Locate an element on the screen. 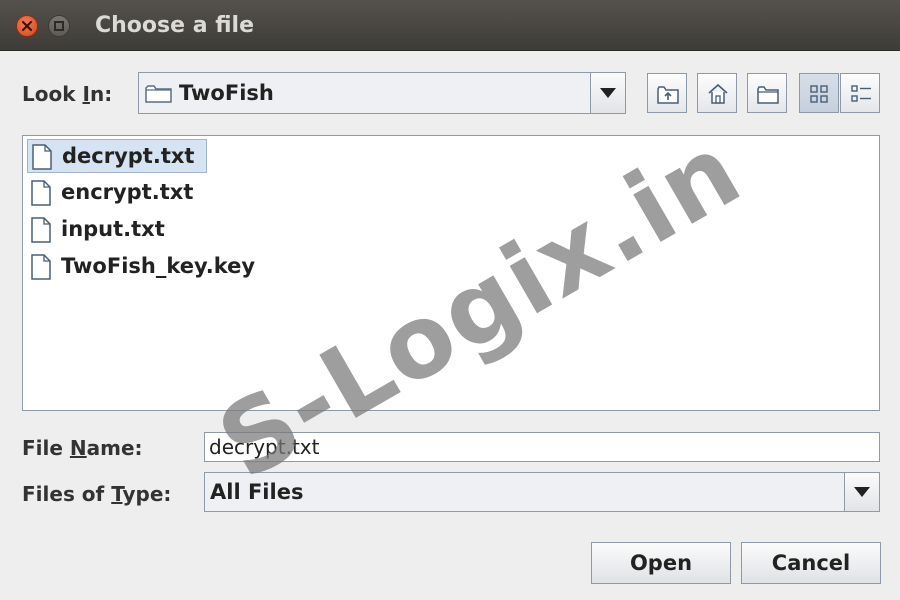 This screenshot has height=600, width=900. file-name: decrypt.txt is located at coordinates (128, 156).